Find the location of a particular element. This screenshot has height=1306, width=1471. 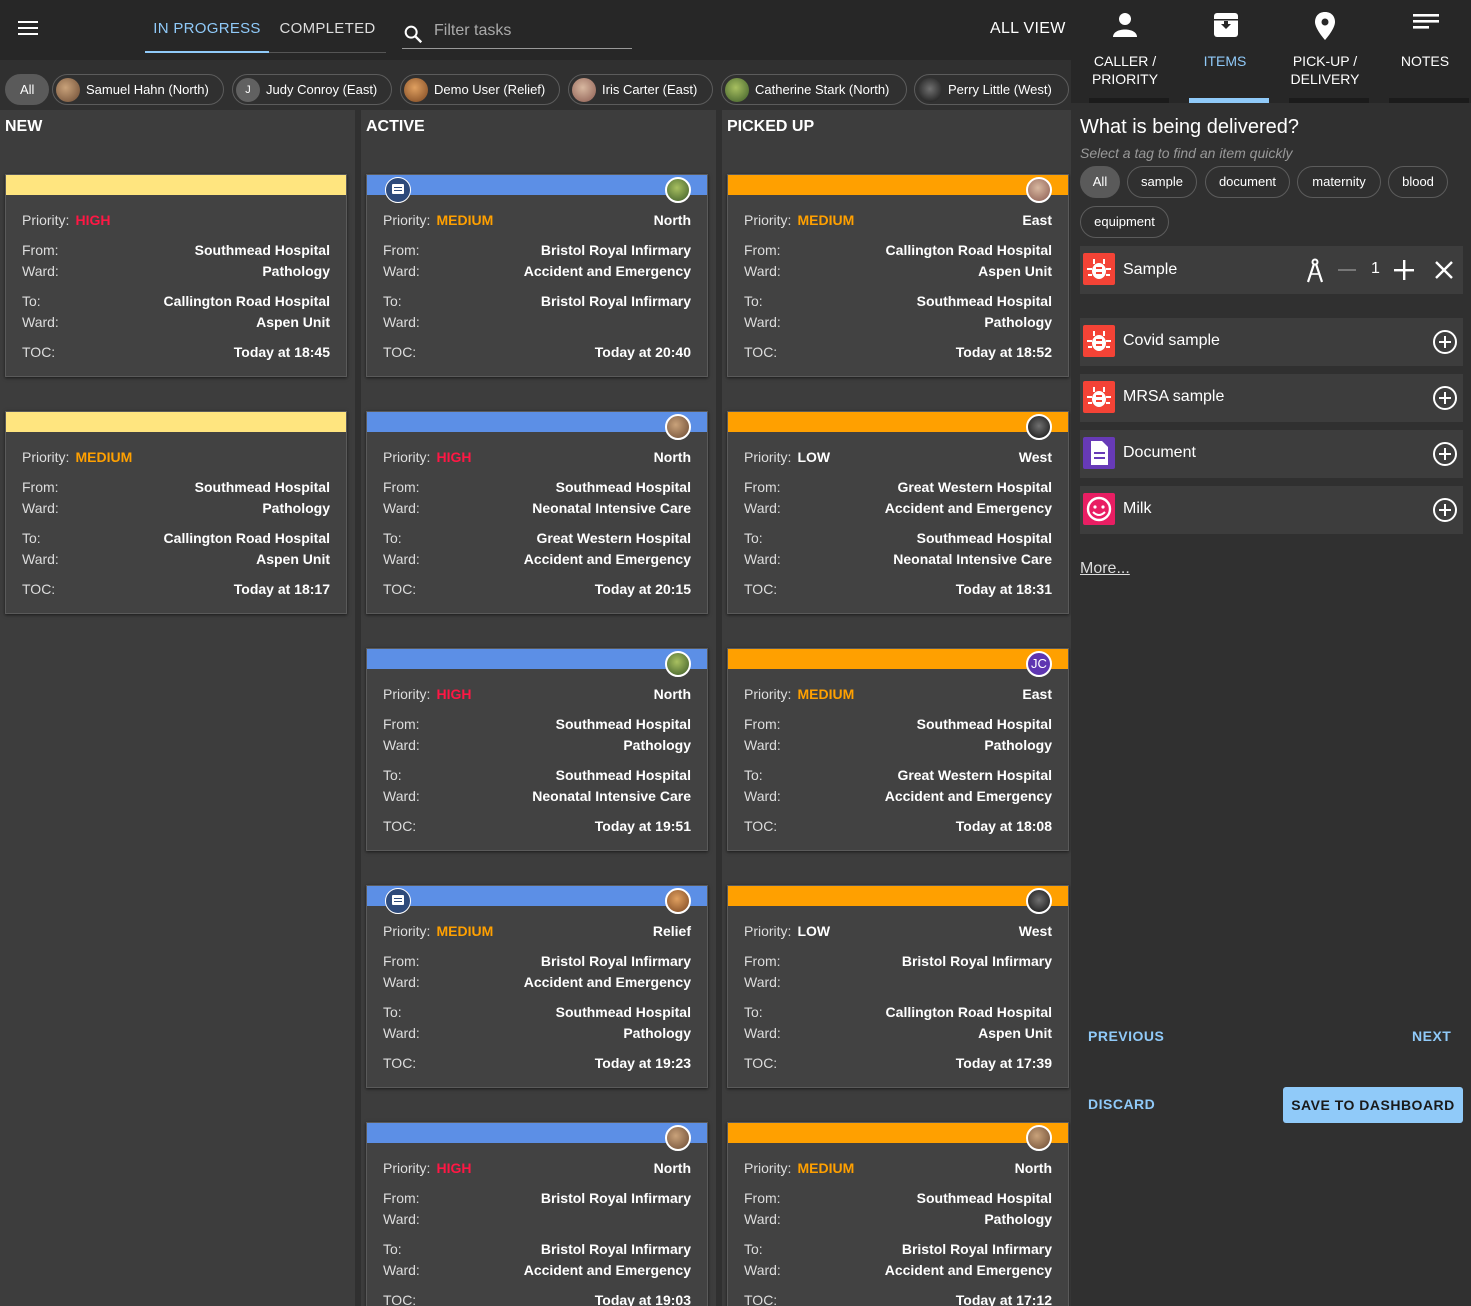

compass-icon is located at coordinates (1315, 271).